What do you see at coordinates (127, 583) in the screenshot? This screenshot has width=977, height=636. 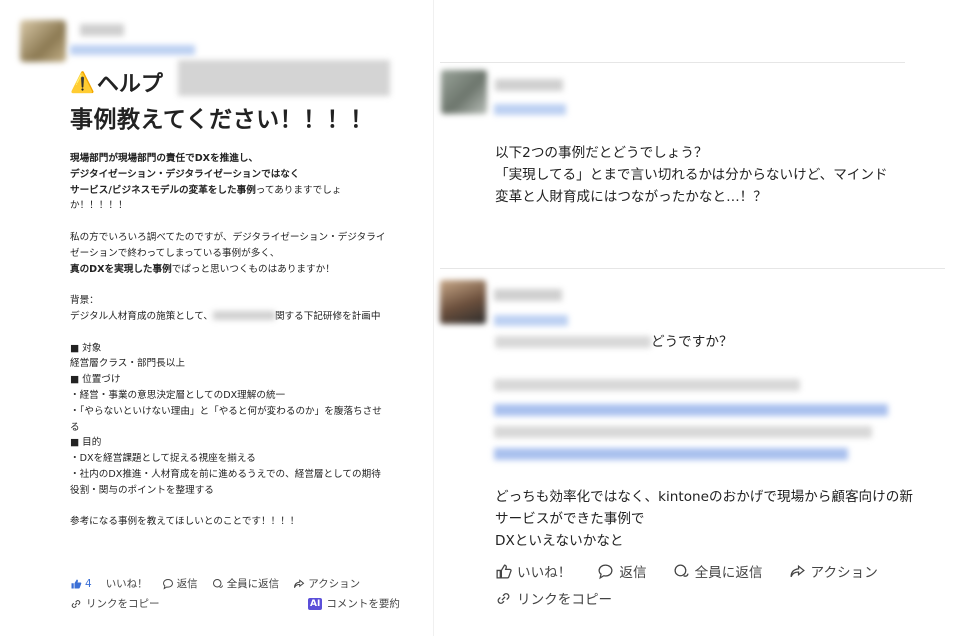 I see `like-label-button: いいね！` at bounding box center [127, 583].